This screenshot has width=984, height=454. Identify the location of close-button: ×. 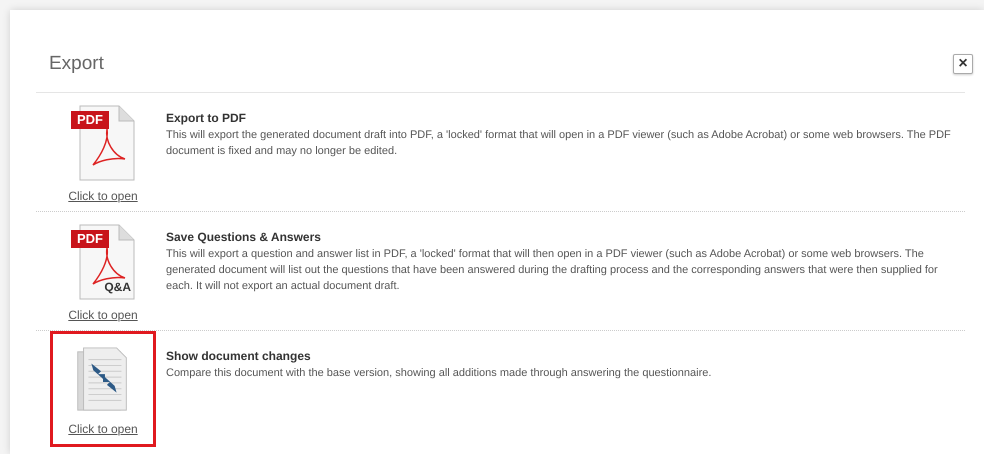
(963, 64).